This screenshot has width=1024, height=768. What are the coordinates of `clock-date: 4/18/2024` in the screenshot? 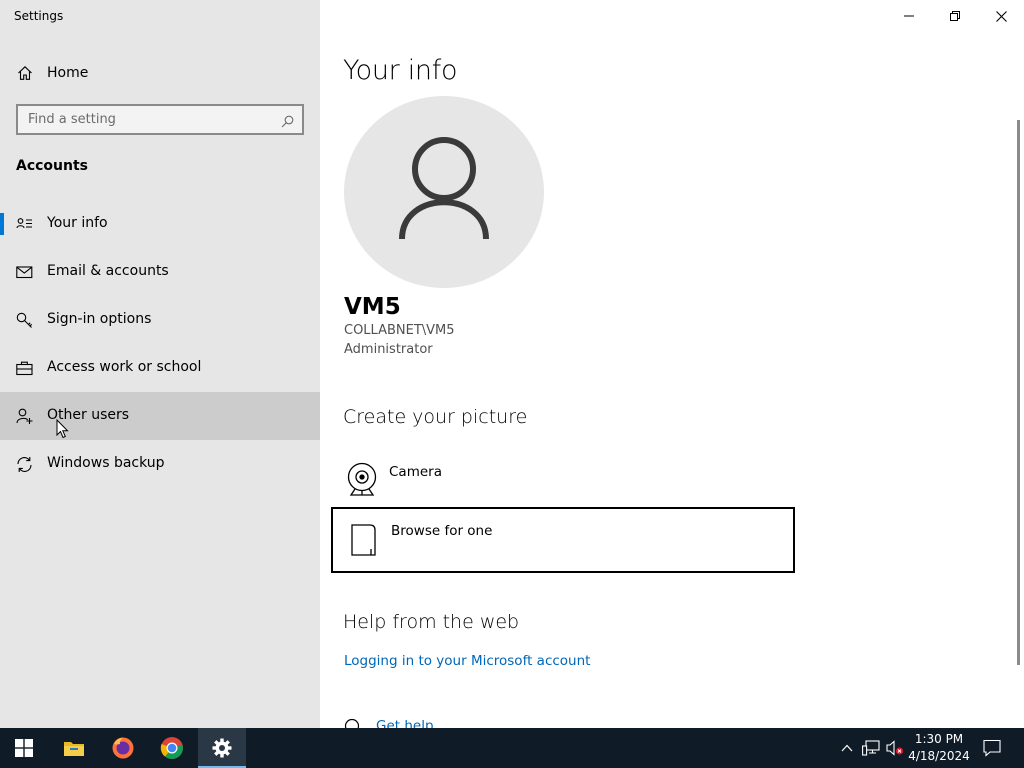 It's located at (939, 756).